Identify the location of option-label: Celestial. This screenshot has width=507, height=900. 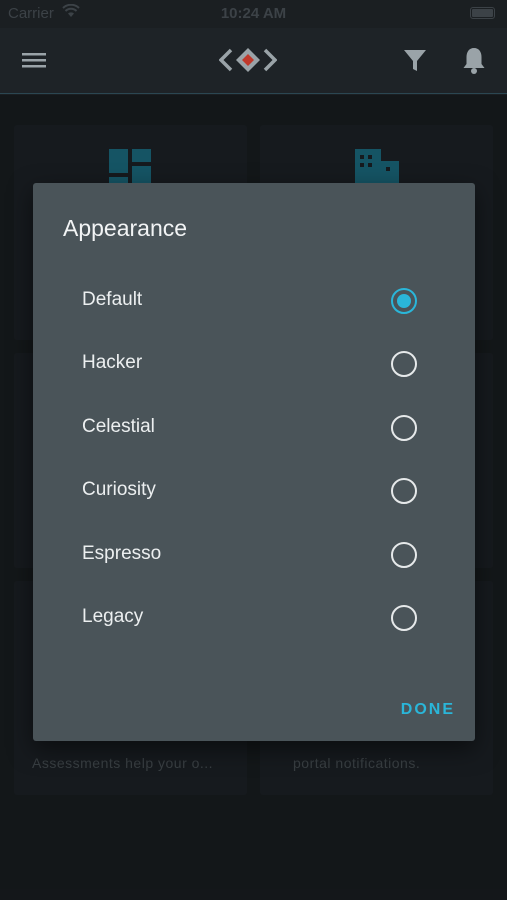
(118, 426).